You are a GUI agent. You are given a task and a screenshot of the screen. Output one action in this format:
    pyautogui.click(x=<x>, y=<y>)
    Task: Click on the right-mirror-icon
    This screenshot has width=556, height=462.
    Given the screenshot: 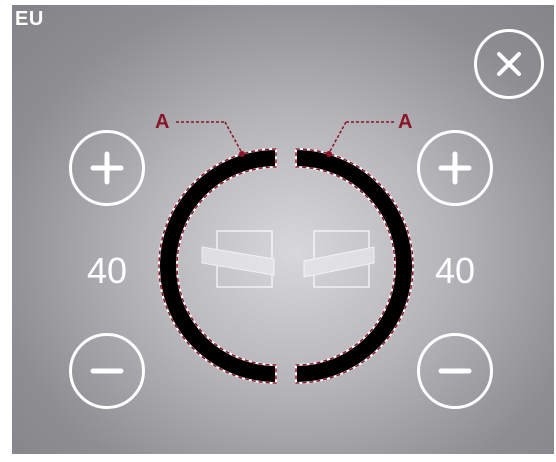 What is the action you would take?
    pyautogui.click(x=339, y=259)
    